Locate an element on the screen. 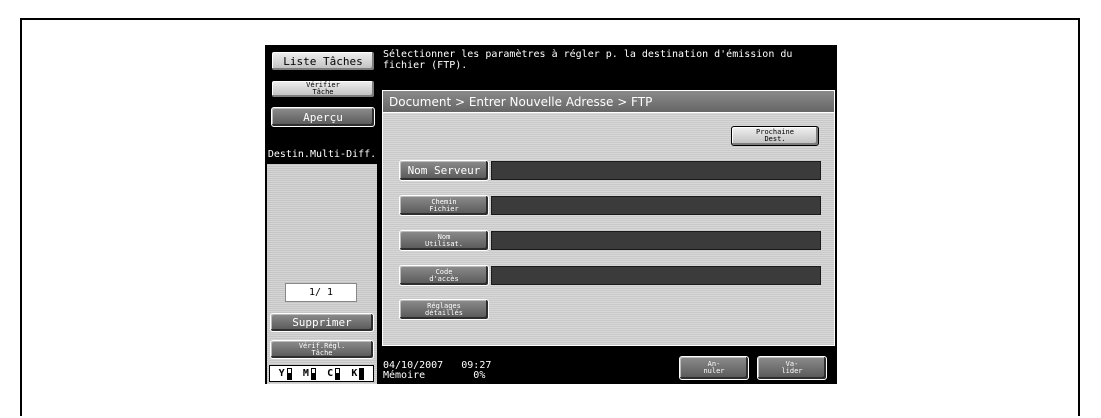  job-list-button: Liste Tâches is located at coordinates (323, 61).